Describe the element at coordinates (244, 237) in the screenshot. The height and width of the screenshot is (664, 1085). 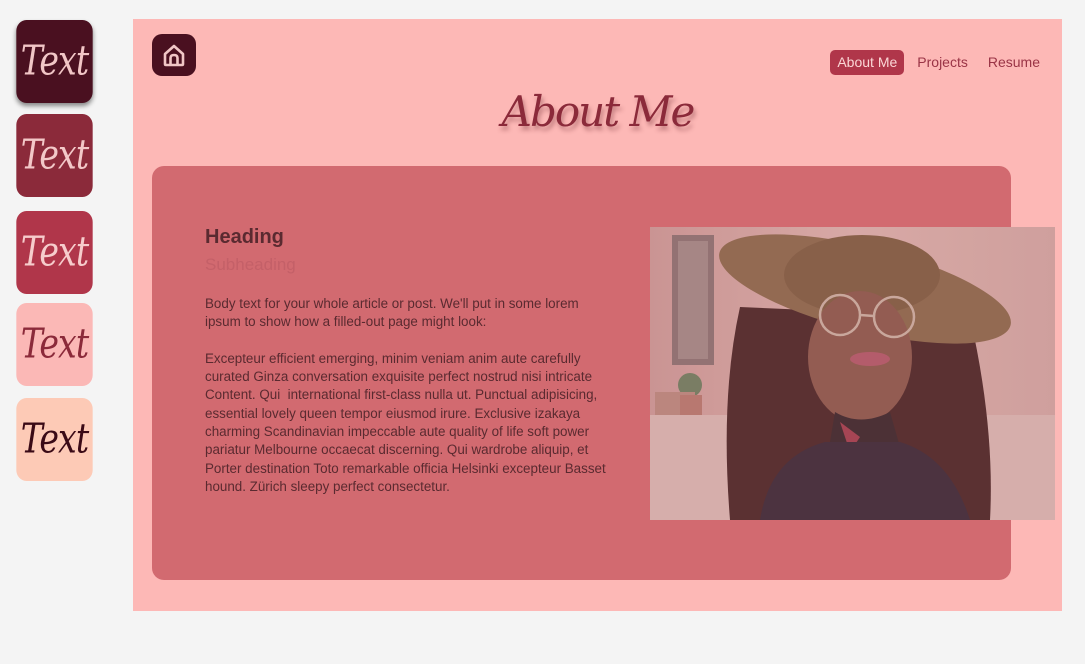
I see `article-heading: Heading` at that location.